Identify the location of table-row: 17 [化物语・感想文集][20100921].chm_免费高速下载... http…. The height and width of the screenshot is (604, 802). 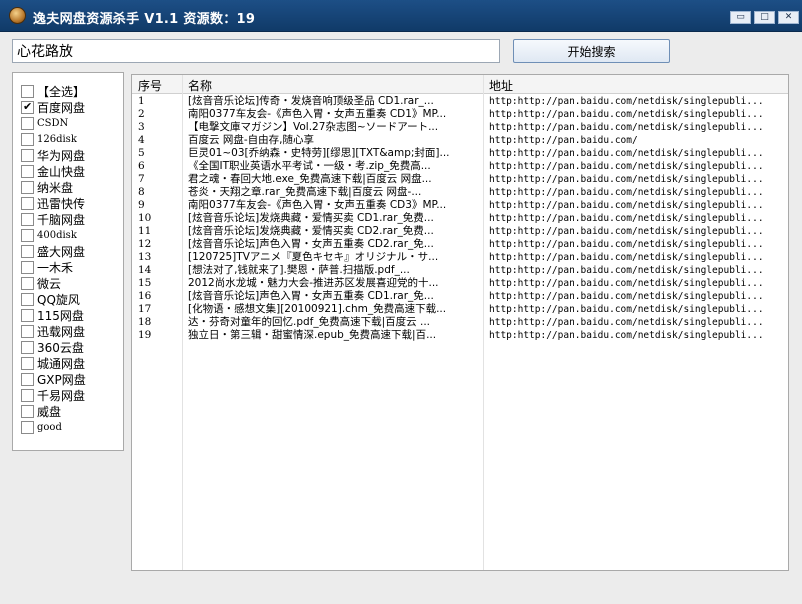
(460, 309).